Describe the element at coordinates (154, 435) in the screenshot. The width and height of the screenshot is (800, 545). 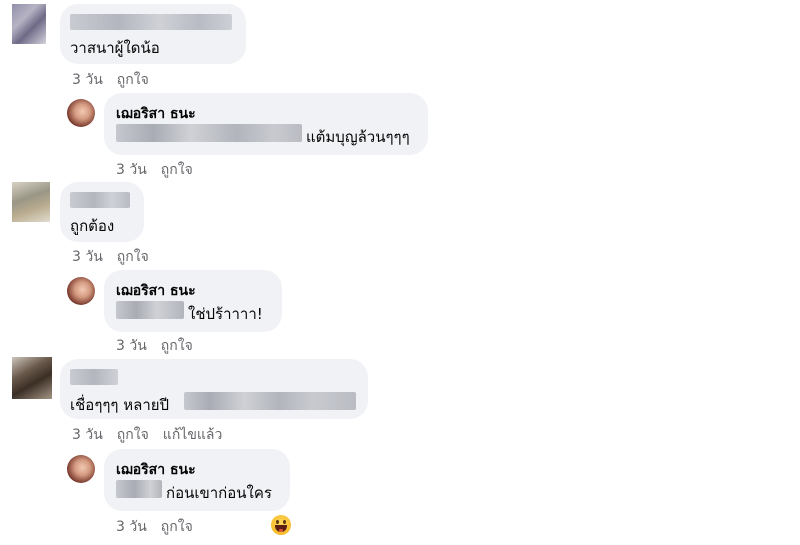
I see `comment-meta: 3 วัน ถูกใจ แก้ไขแล้ว` at that location.